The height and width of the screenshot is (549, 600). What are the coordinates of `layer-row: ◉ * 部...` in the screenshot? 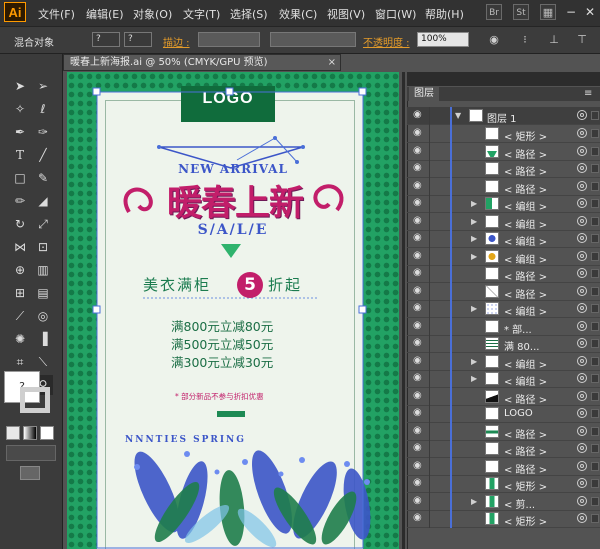 It's located at (503, 326).